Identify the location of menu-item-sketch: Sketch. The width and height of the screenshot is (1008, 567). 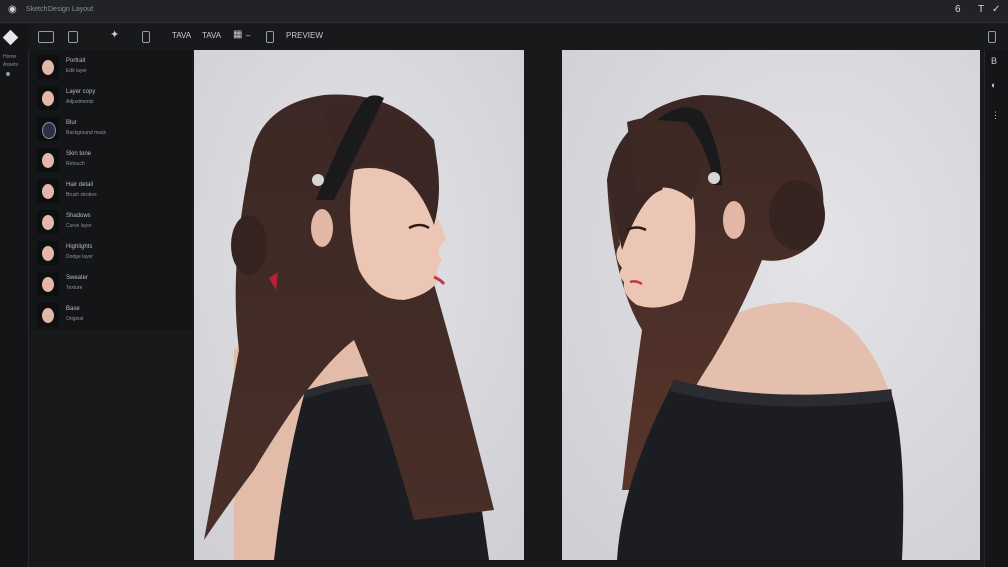
(36, 9).